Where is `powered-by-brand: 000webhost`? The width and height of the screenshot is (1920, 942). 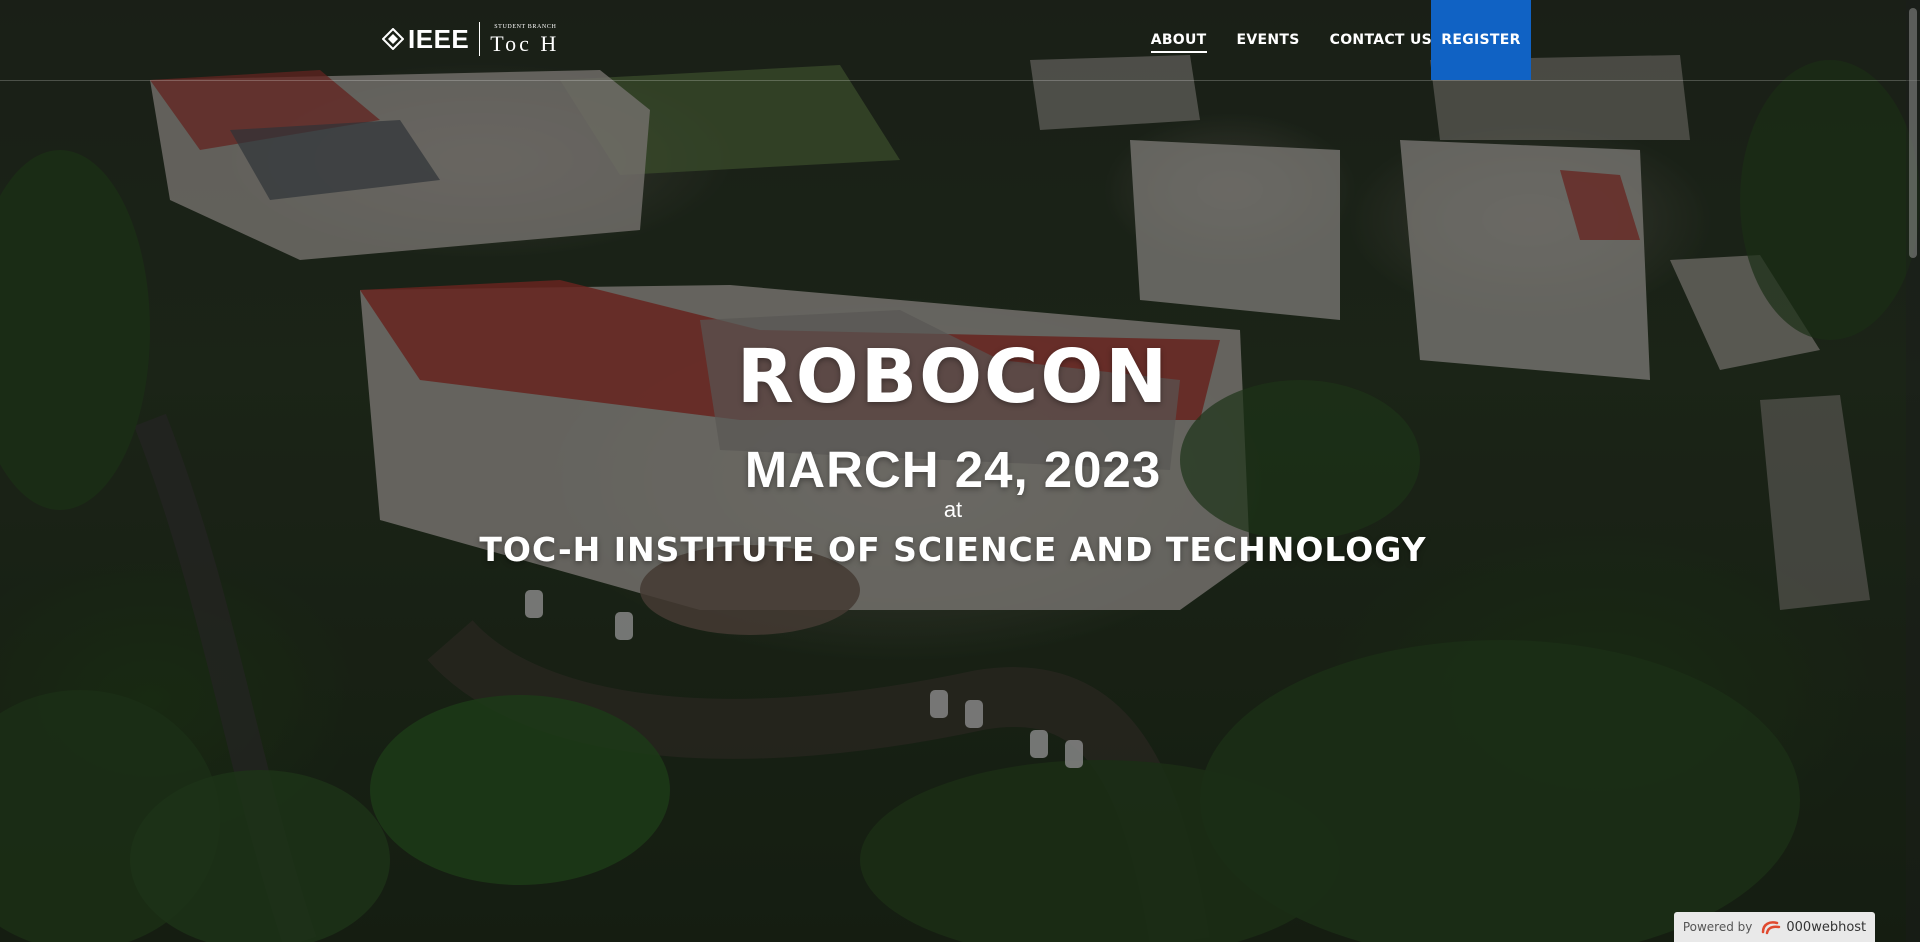 powered-by-brand: 000webhost is located at coordinates (1826, 927).